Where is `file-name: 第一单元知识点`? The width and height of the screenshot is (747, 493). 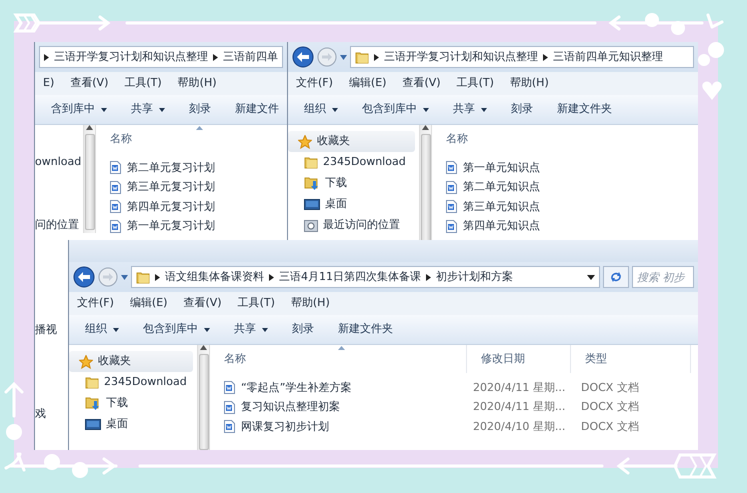
file-name: 第一单元知识点 is located at coordinates (501, 168).